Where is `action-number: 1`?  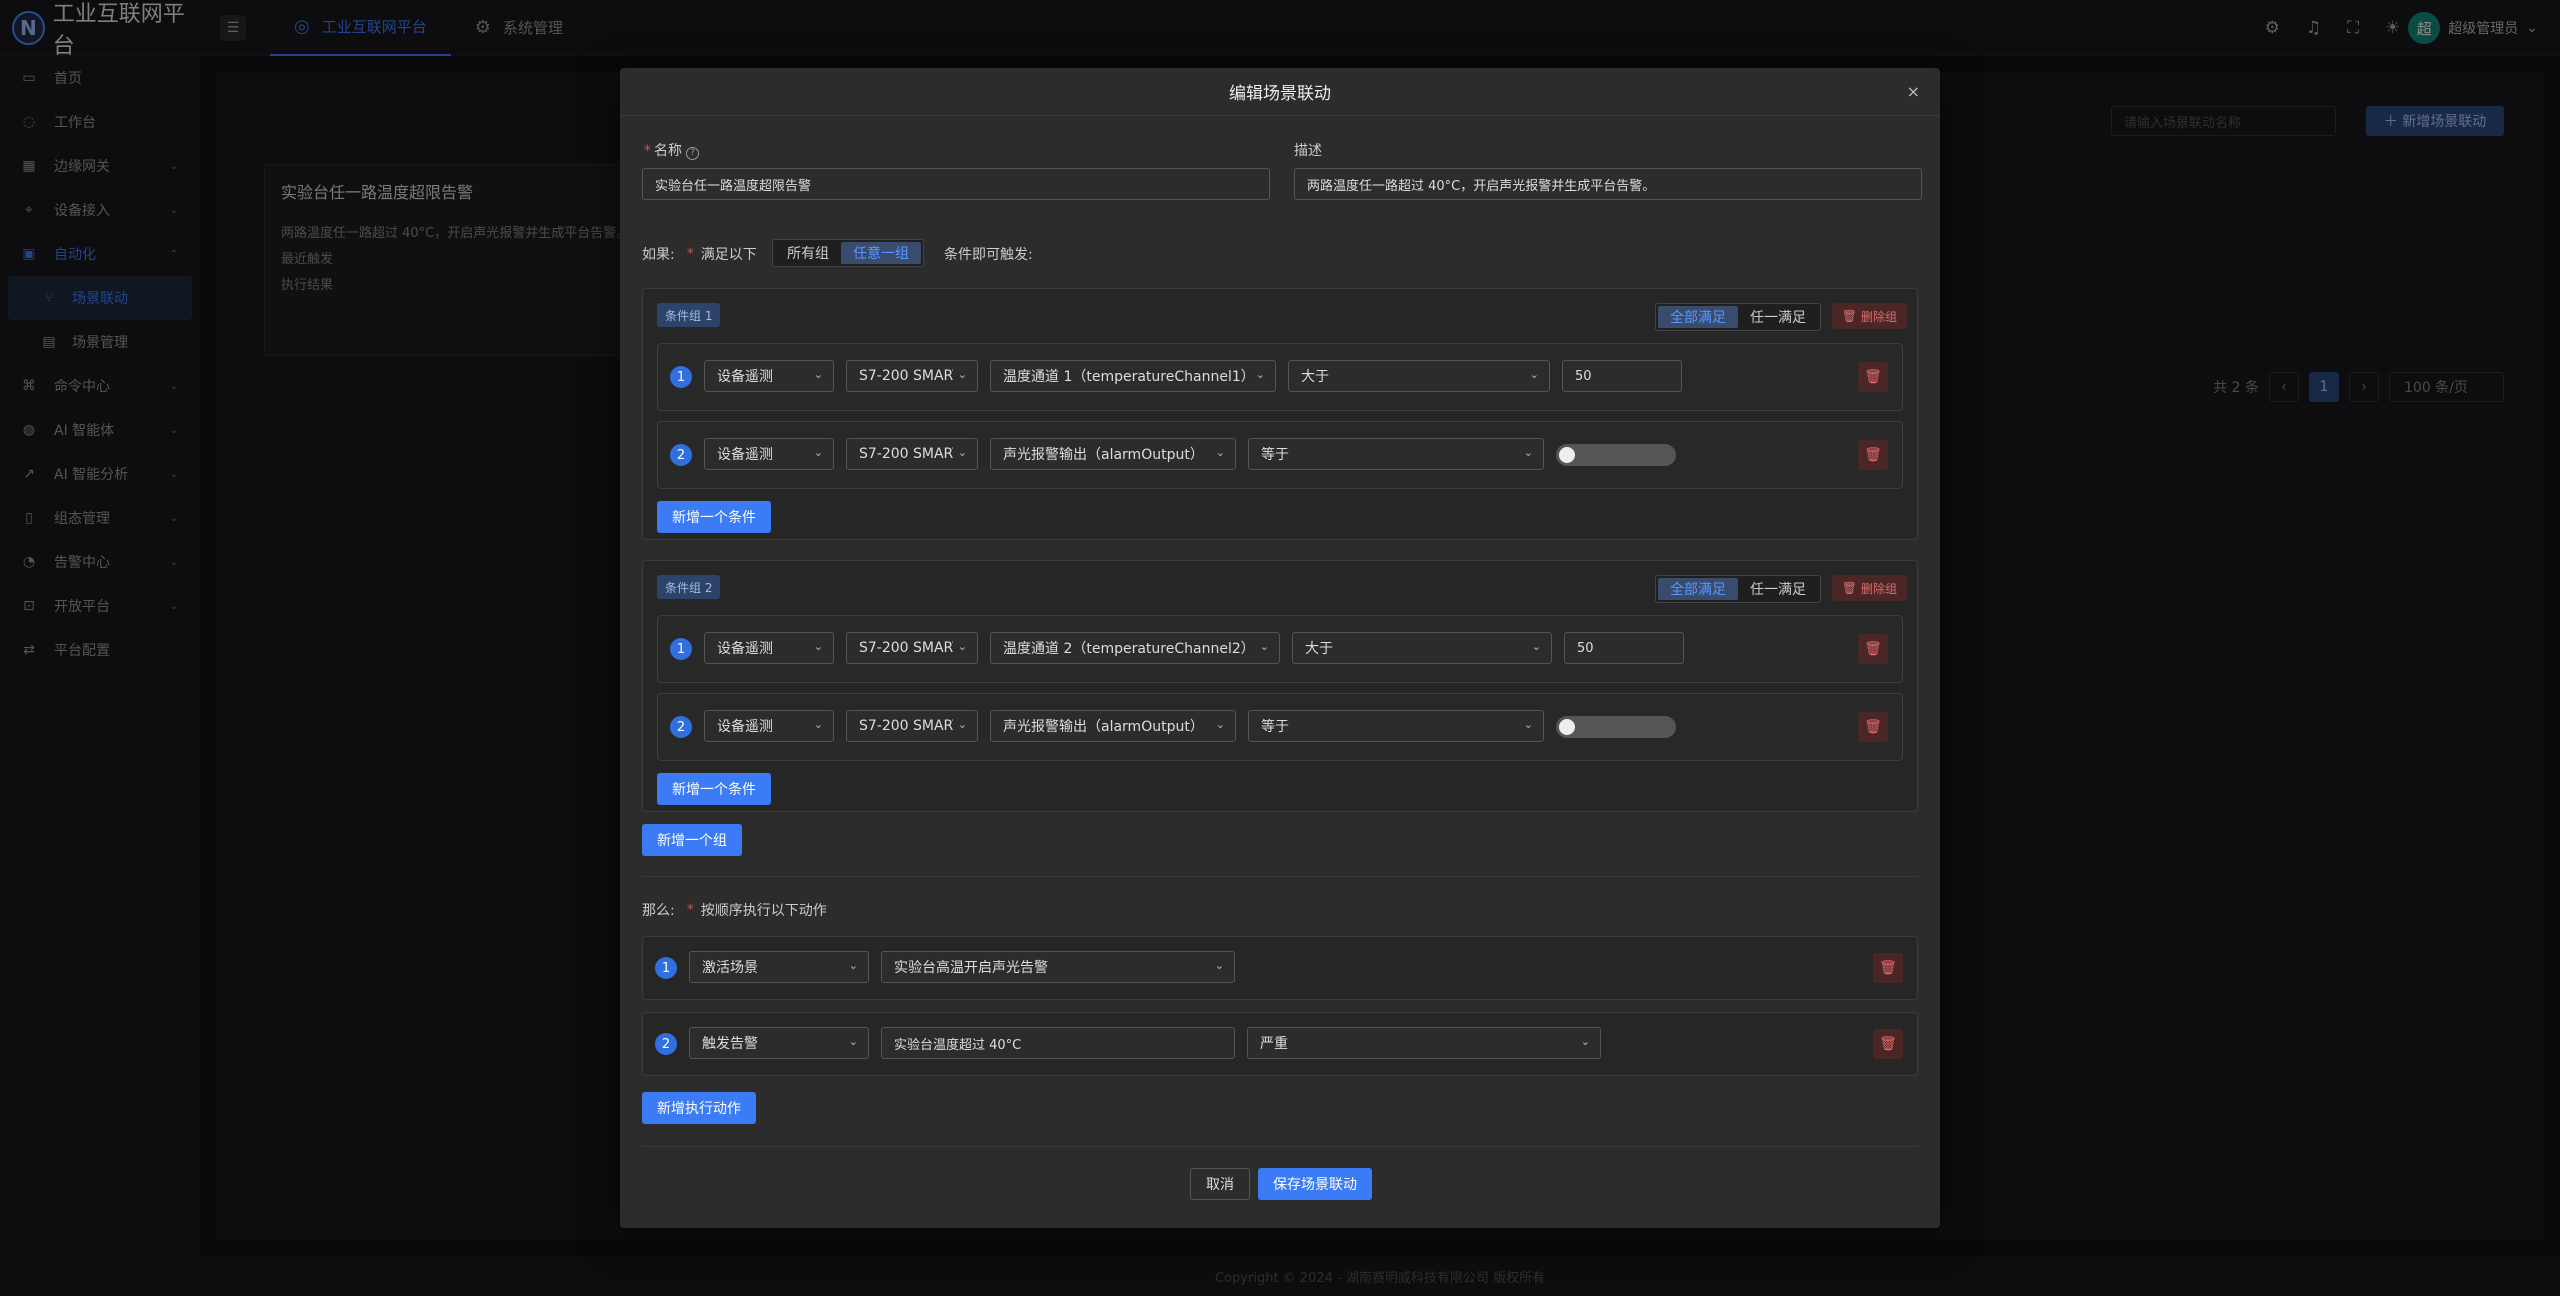
action-number: 1 is located at coordinates (666, 968).